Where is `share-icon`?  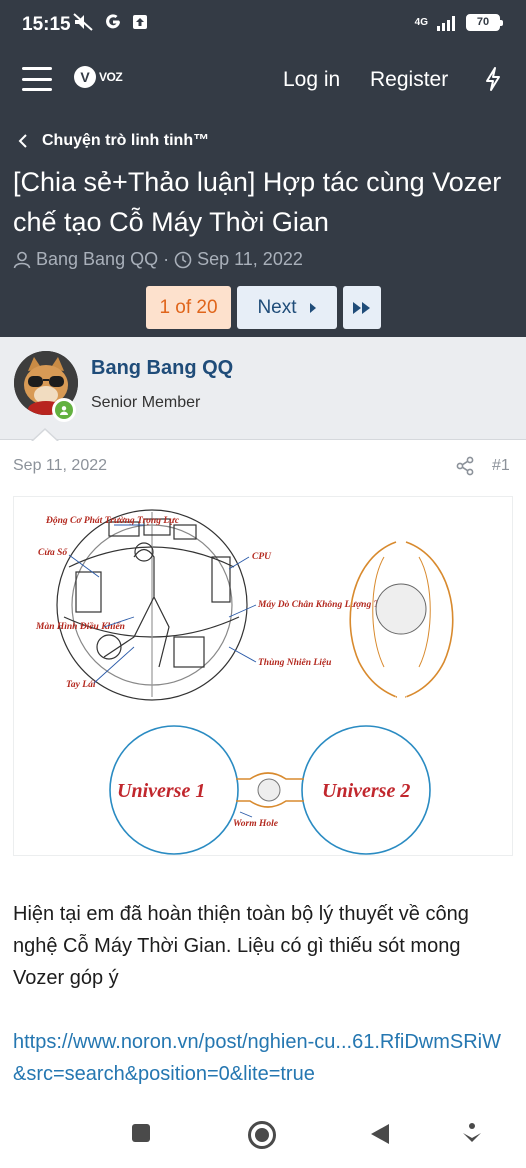 share-icon is located at coordinates (465, 466).